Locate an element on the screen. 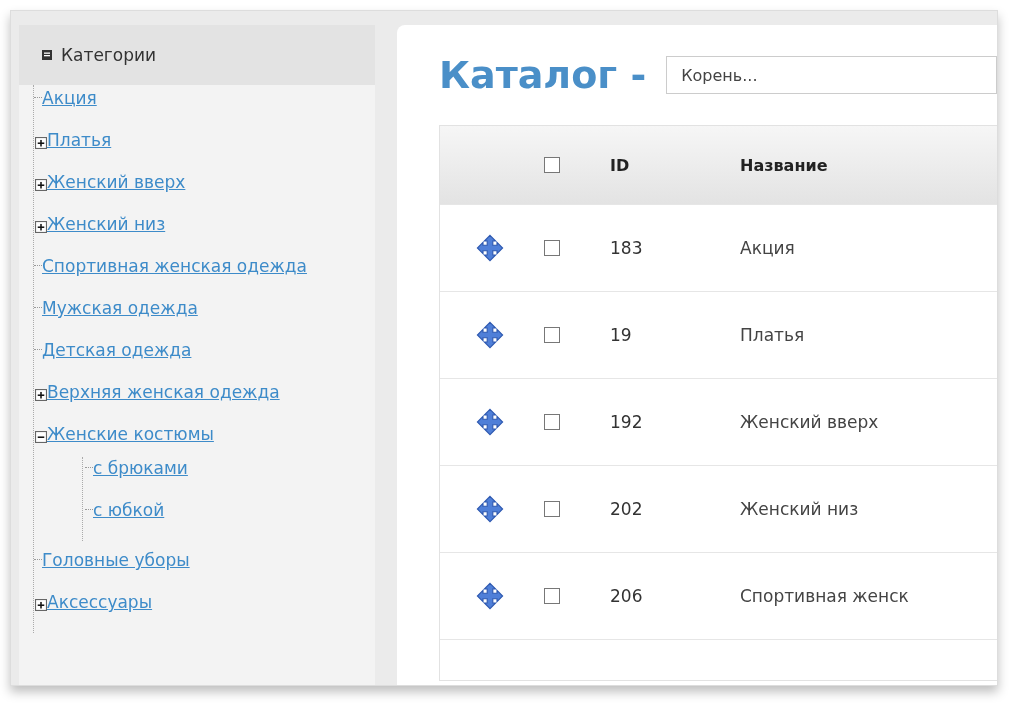 The image size is (1012, 713). category-link: Мужская одежда is located at coordinates (187, 308).